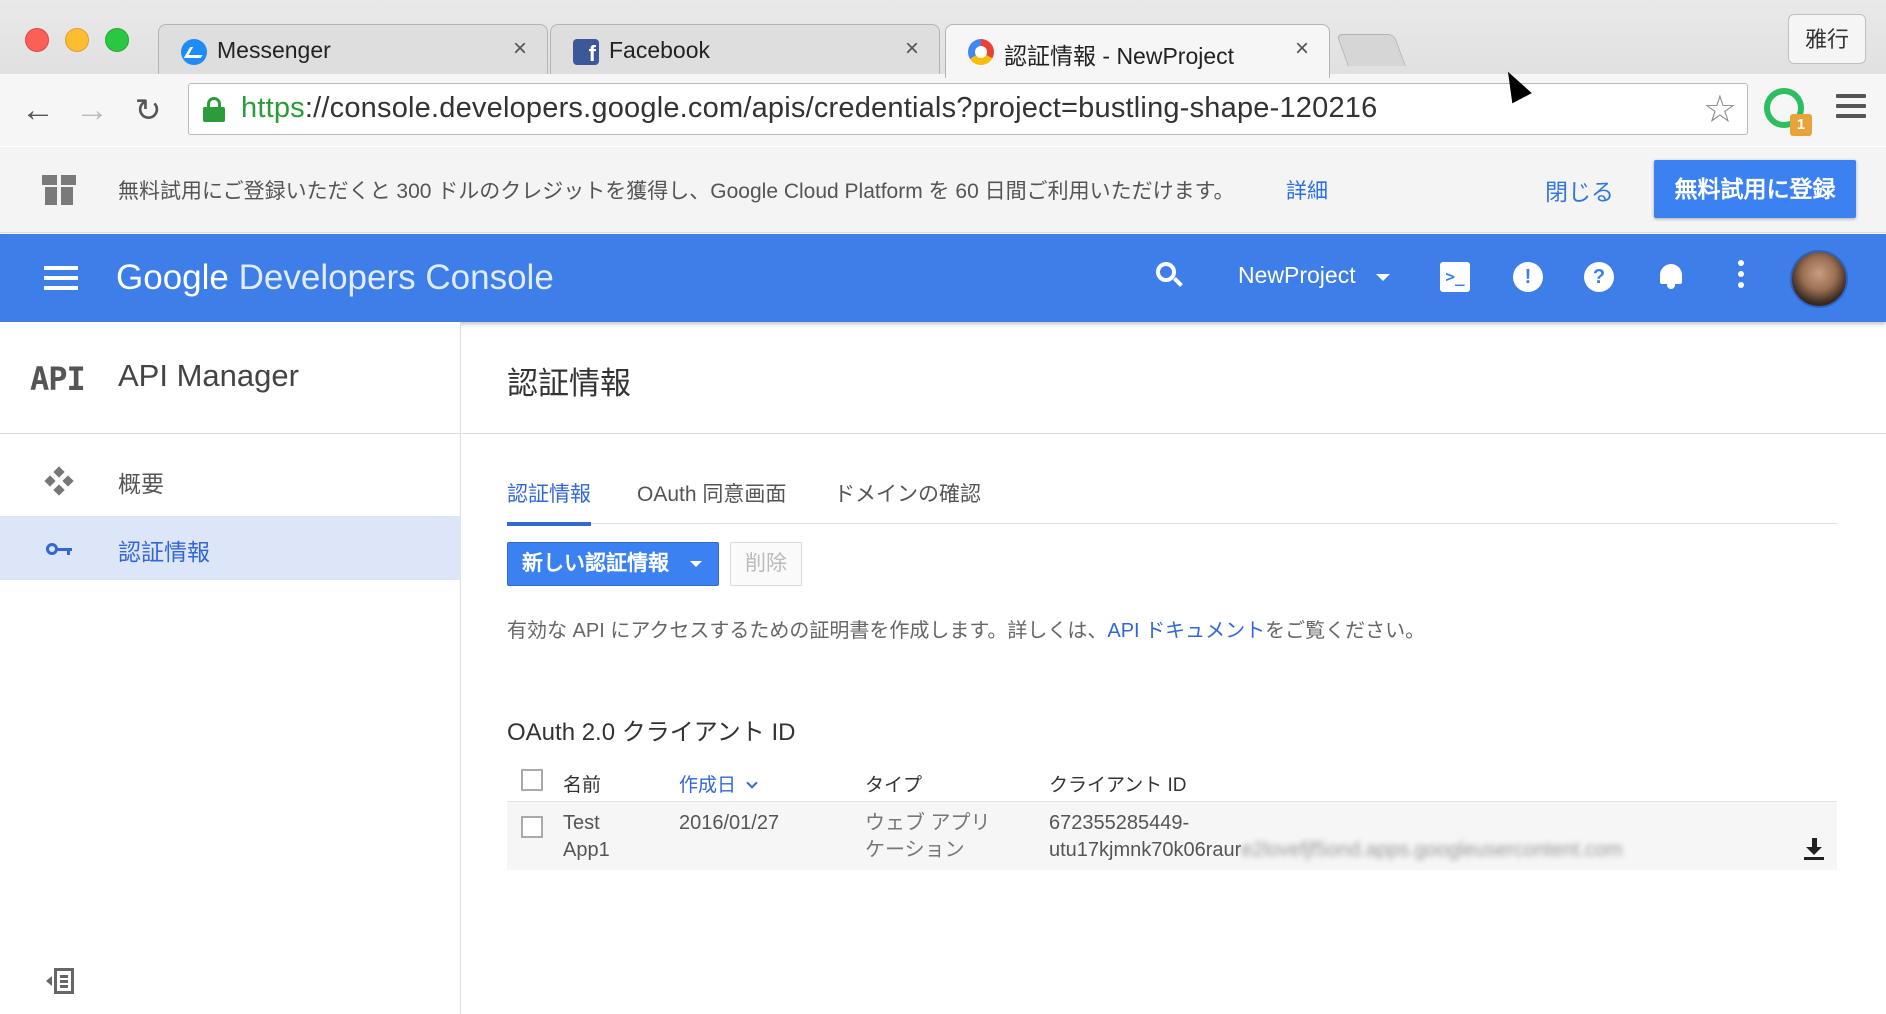 The image size is (1886, 1014). What do you see at coordinates (230, 480) in the screenshot?
I see `sidebar-item-overview: 概要` at bounding box center [230, 480].